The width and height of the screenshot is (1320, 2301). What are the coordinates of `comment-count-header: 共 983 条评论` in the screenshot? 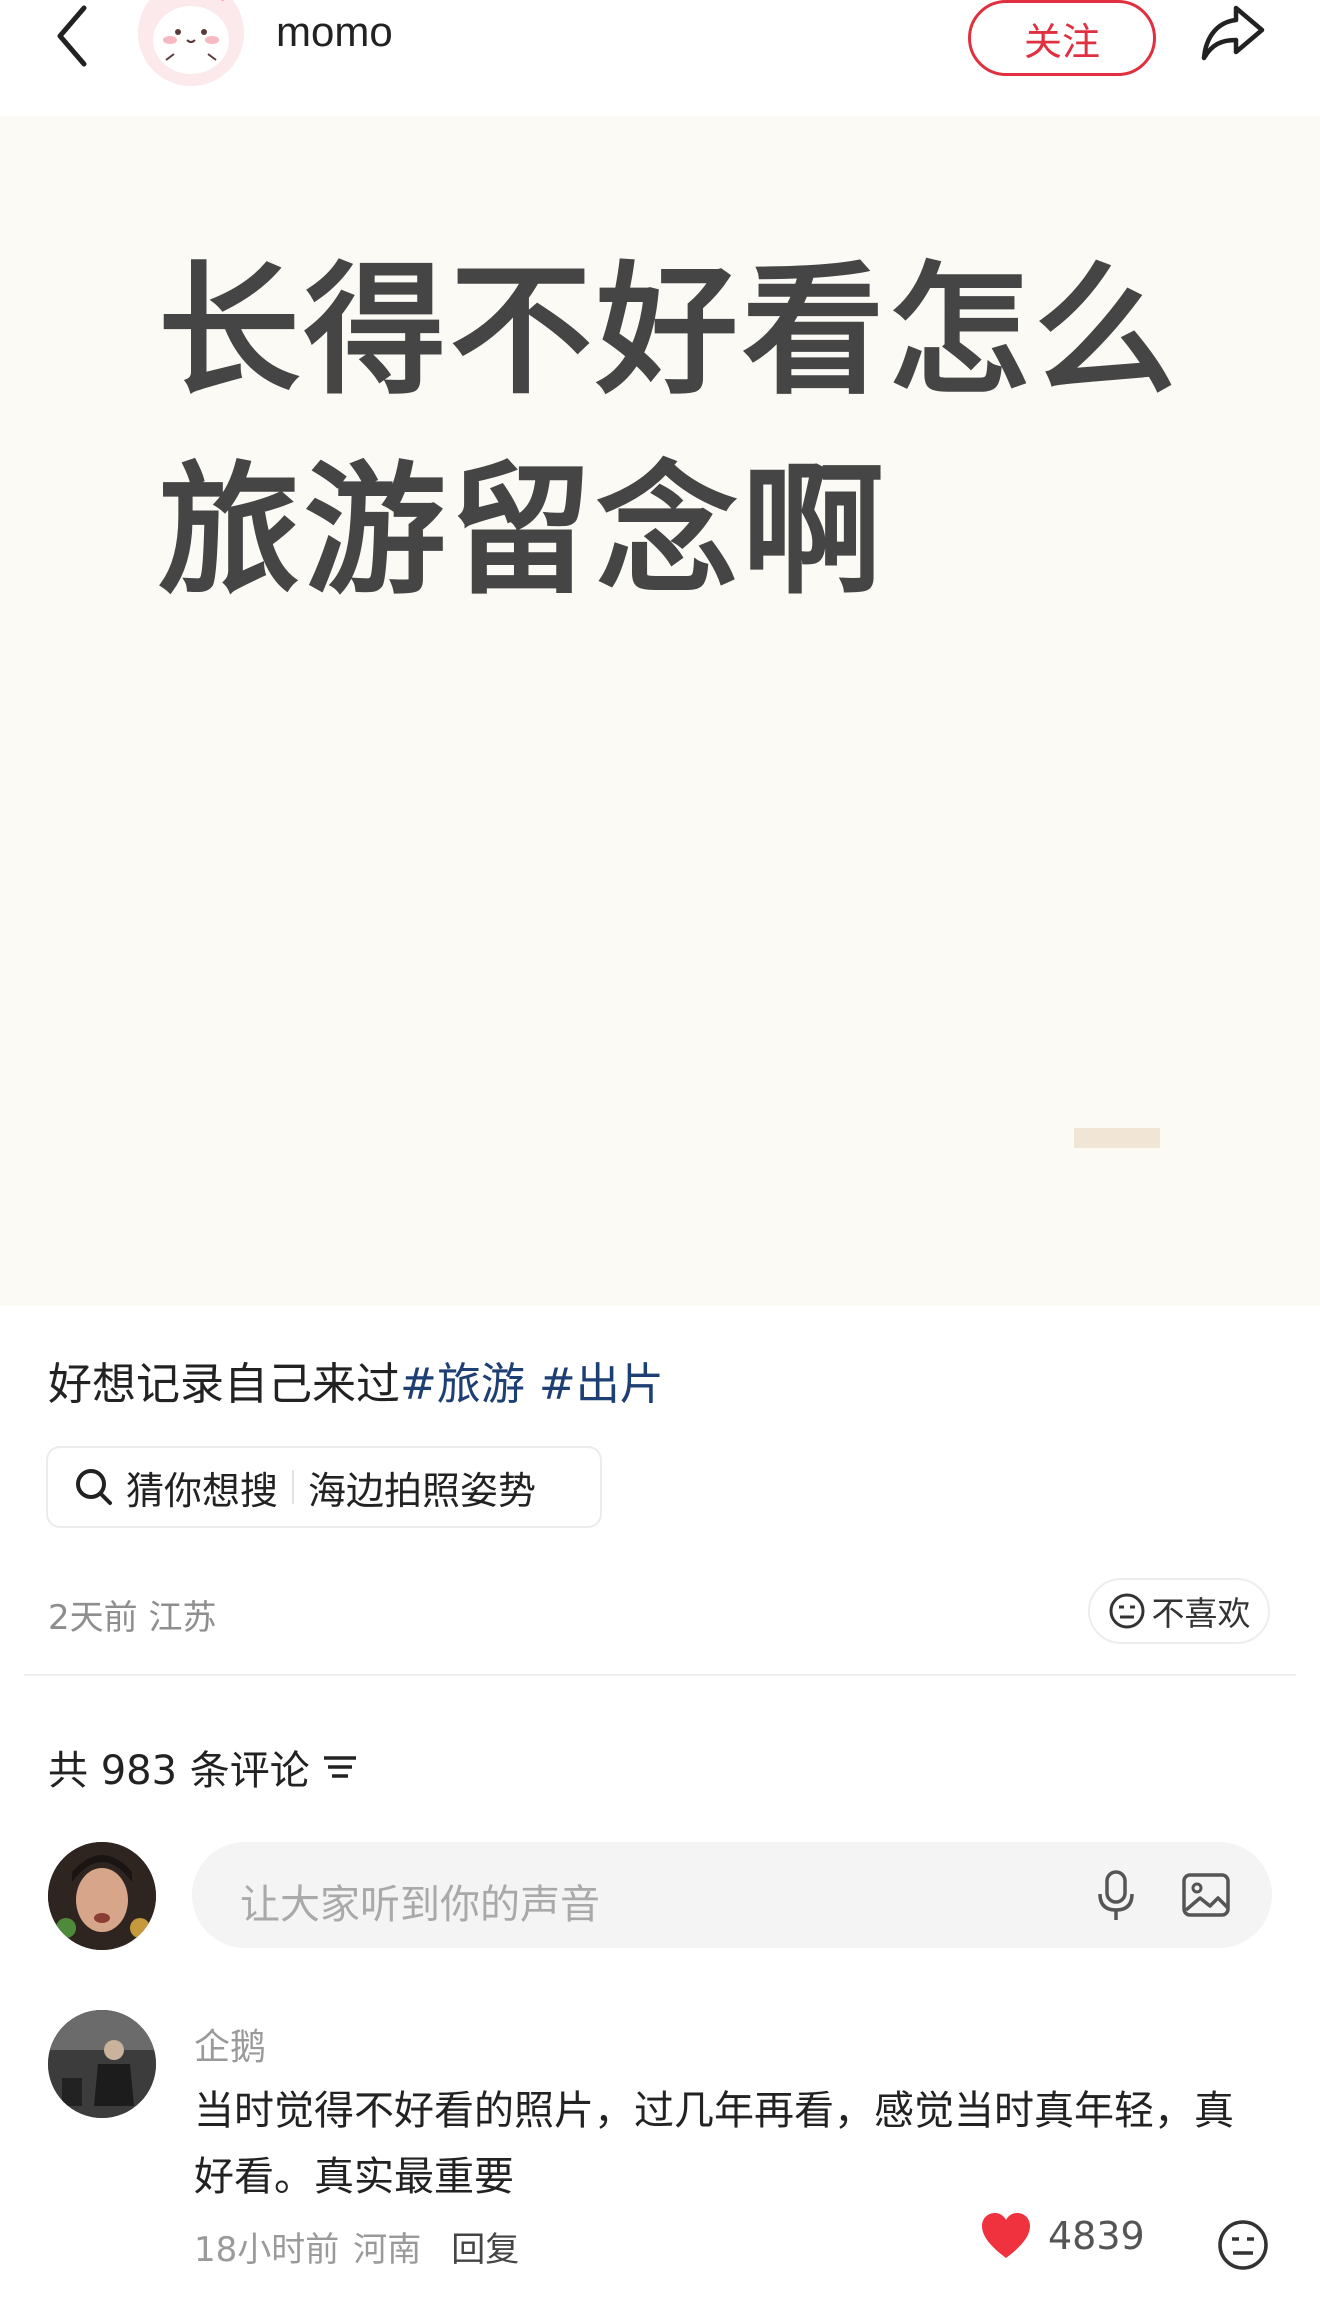 It's located at (204, 1767).